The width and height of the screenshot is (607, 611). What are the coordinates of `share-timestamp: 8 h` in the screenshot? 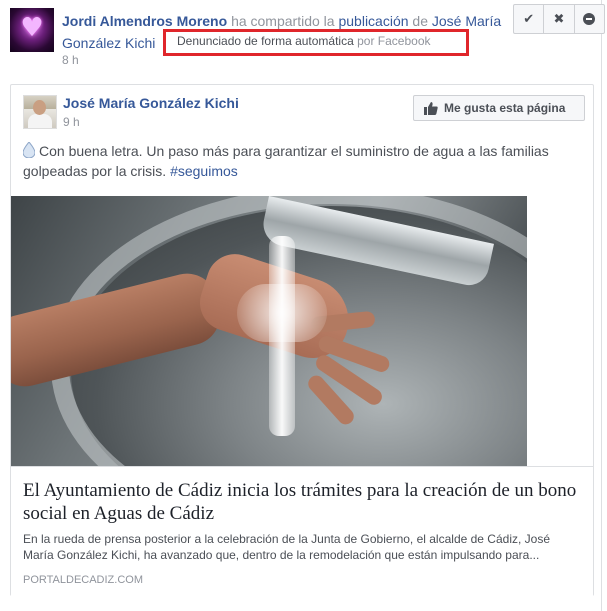 It's located at (70, 60).